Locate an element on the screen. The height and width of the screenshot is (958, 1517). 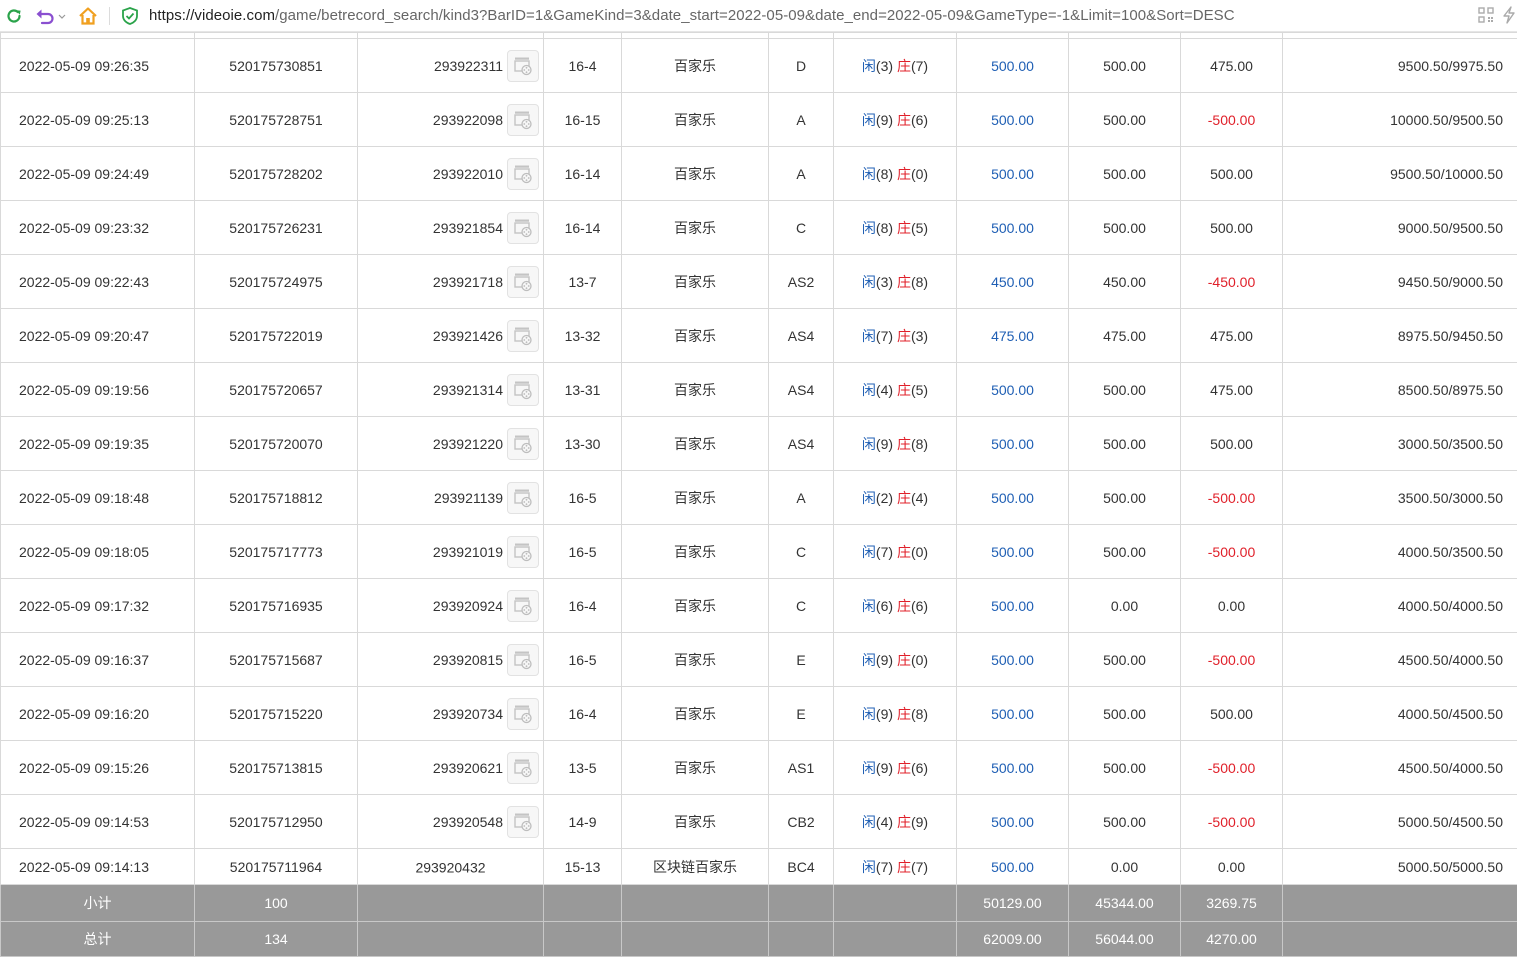
balance-before-after: 5000.50/5000.50 is located at coordinates (1399, 866).